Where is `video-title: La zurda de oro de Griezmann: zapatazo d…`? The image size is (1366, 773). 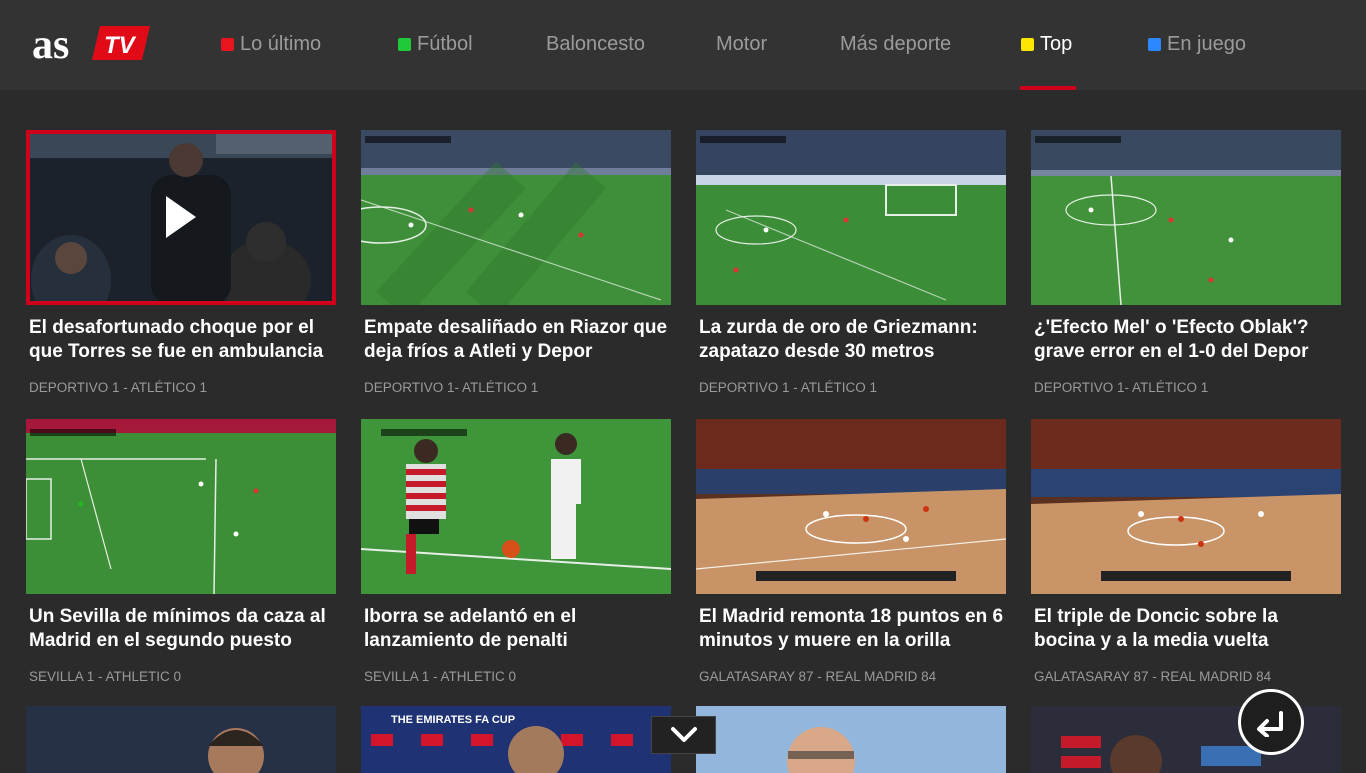 video-title: La zurda de oro de Griezmann: zapatazo d… is located at coordinates (838, 339).